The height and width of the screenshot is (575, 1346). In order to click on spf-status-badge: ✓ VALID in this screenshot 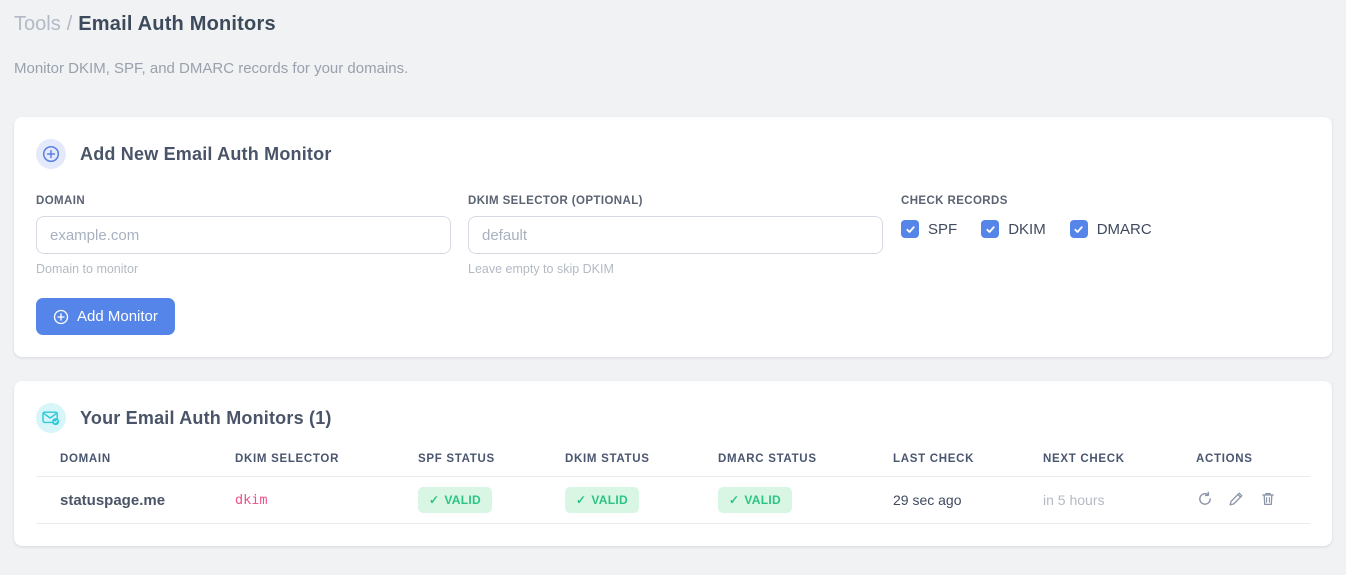, I will do `click(455, 500)`.